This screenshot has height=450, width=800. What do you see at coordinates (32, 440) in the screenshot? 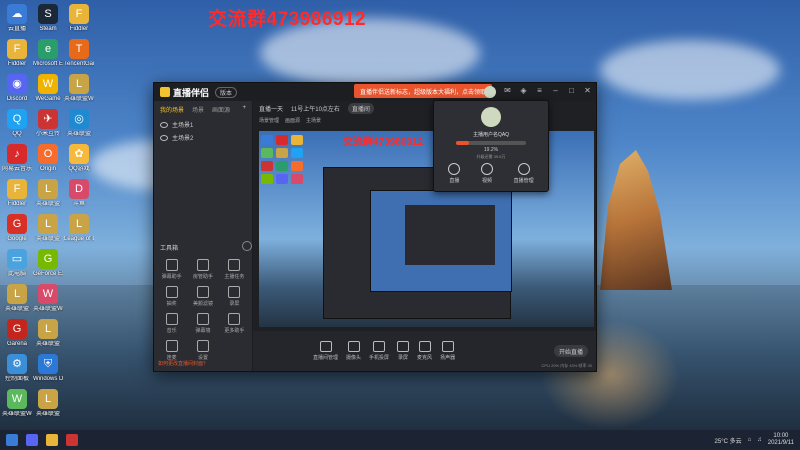
I see `discord-icon` at bounding box center [32, 440].